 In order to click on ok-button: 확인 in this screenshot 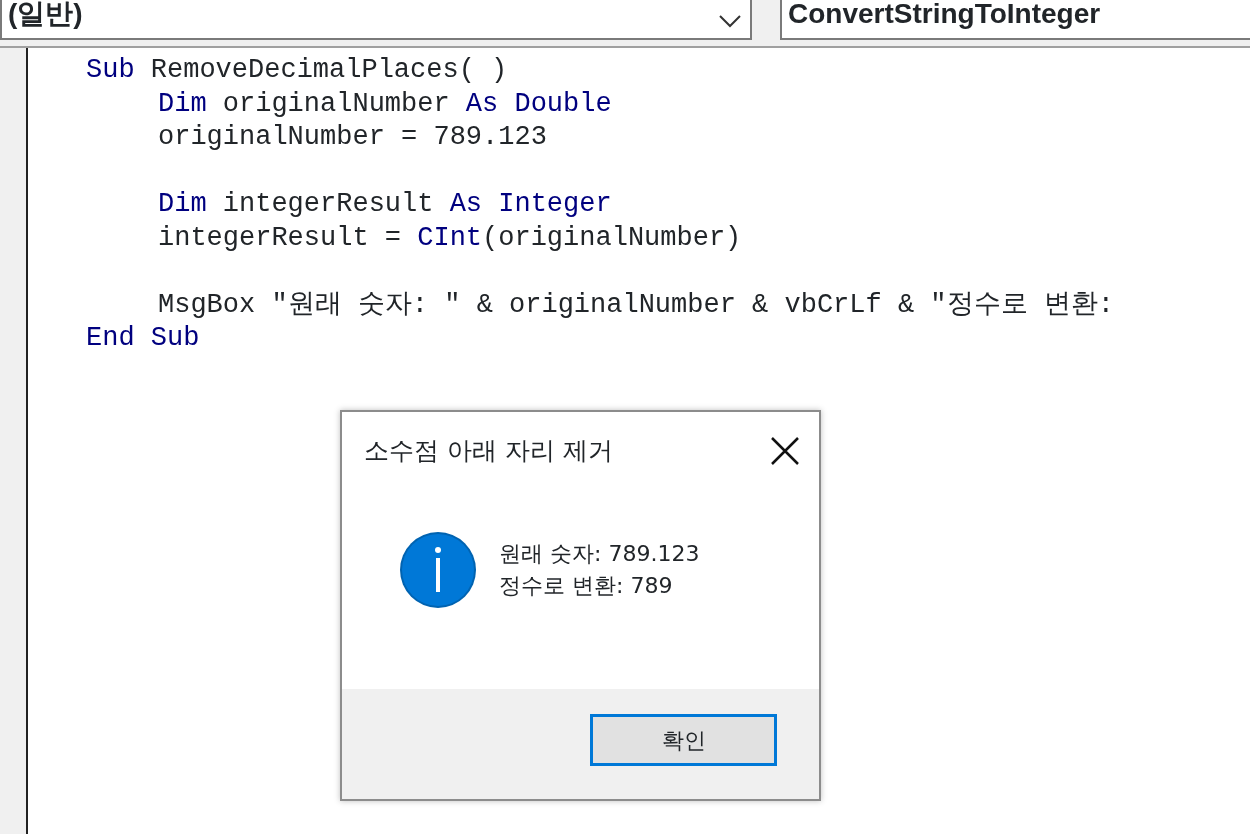, I will do `click(683, 740)`.